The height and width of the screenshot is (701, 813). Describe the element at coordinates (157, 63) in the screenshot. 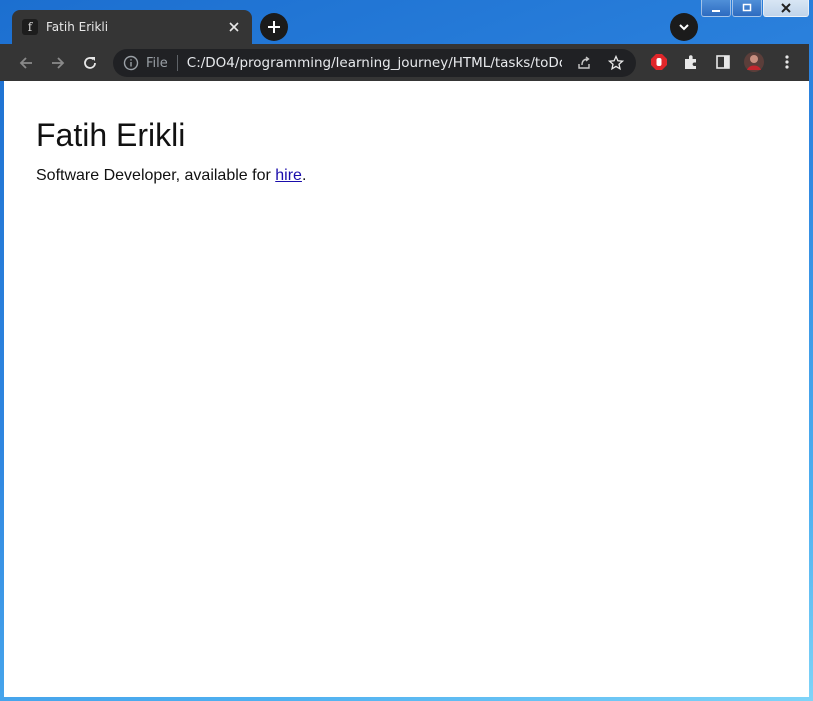

I see `scheme-label: File` at that location.